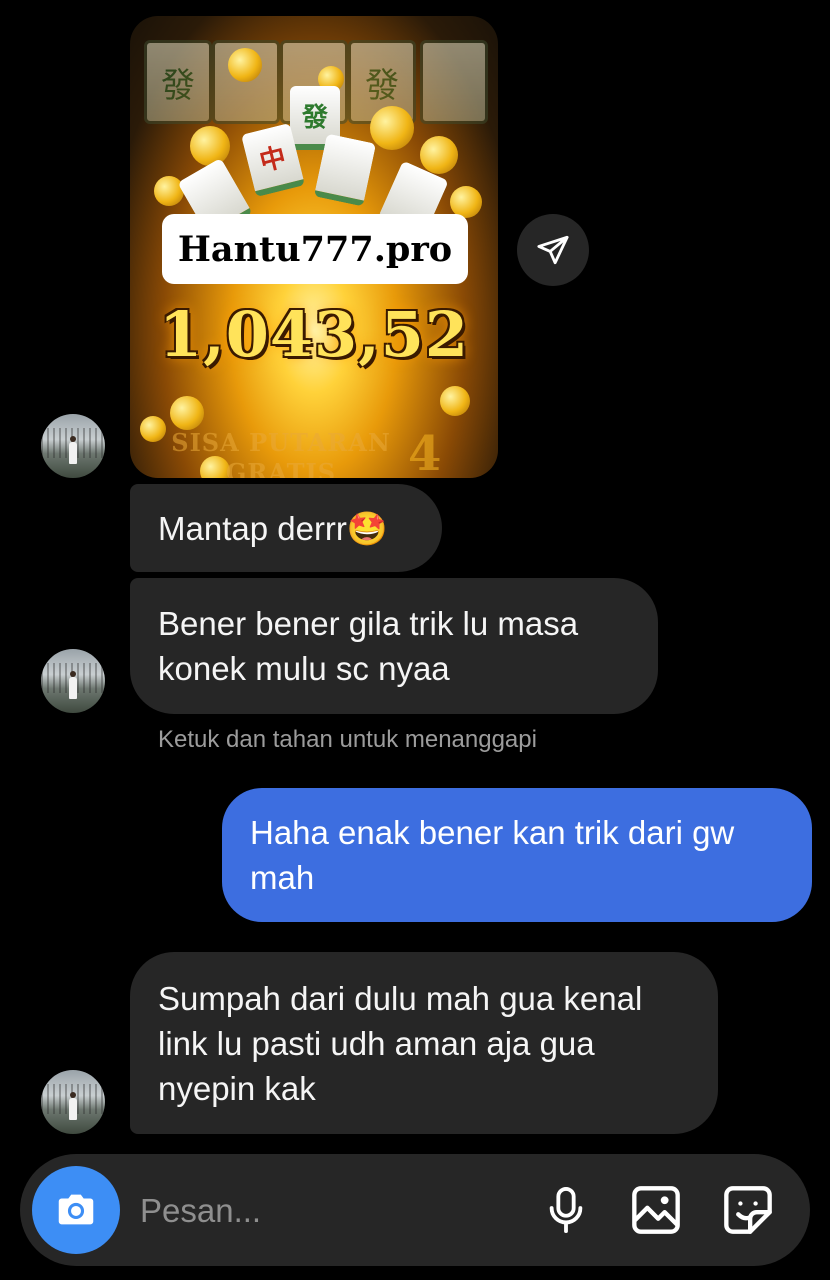 The width and height of the screenshot is (830, 1280). Describe the element at coordinates (282, 877) in the screenshot. I see `message-line: mah` at that location.